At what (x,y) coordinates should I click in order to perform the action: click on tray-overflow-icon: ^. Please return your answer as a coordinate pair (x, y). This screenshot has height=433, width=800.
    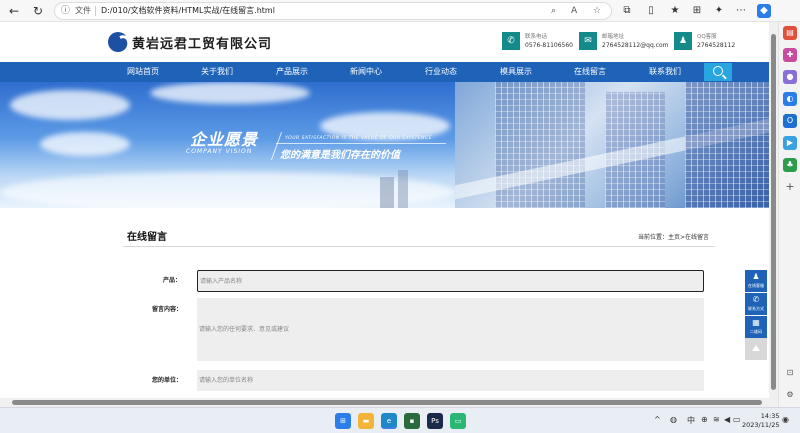
    Looking at the image, I should click on (657, 419).